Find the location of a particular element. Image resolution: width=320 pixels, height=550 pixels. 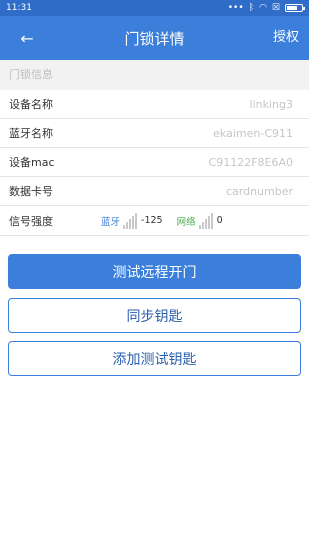

authorize-button: 授权 is located at coordinates (286, 38).